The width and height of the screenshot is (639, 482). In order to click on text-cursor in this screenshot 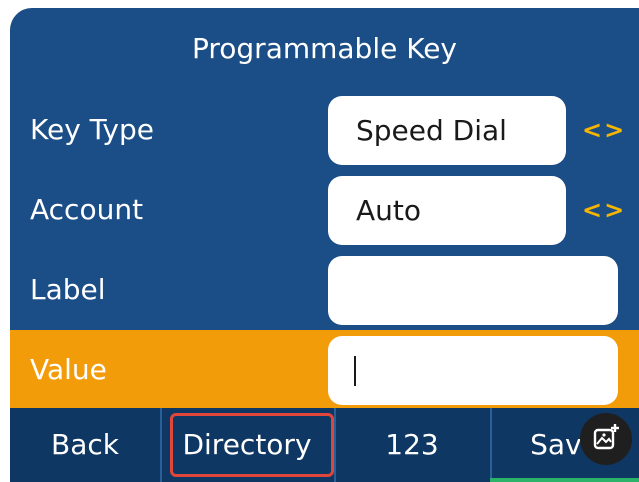, I will do `click(355, 371)`.